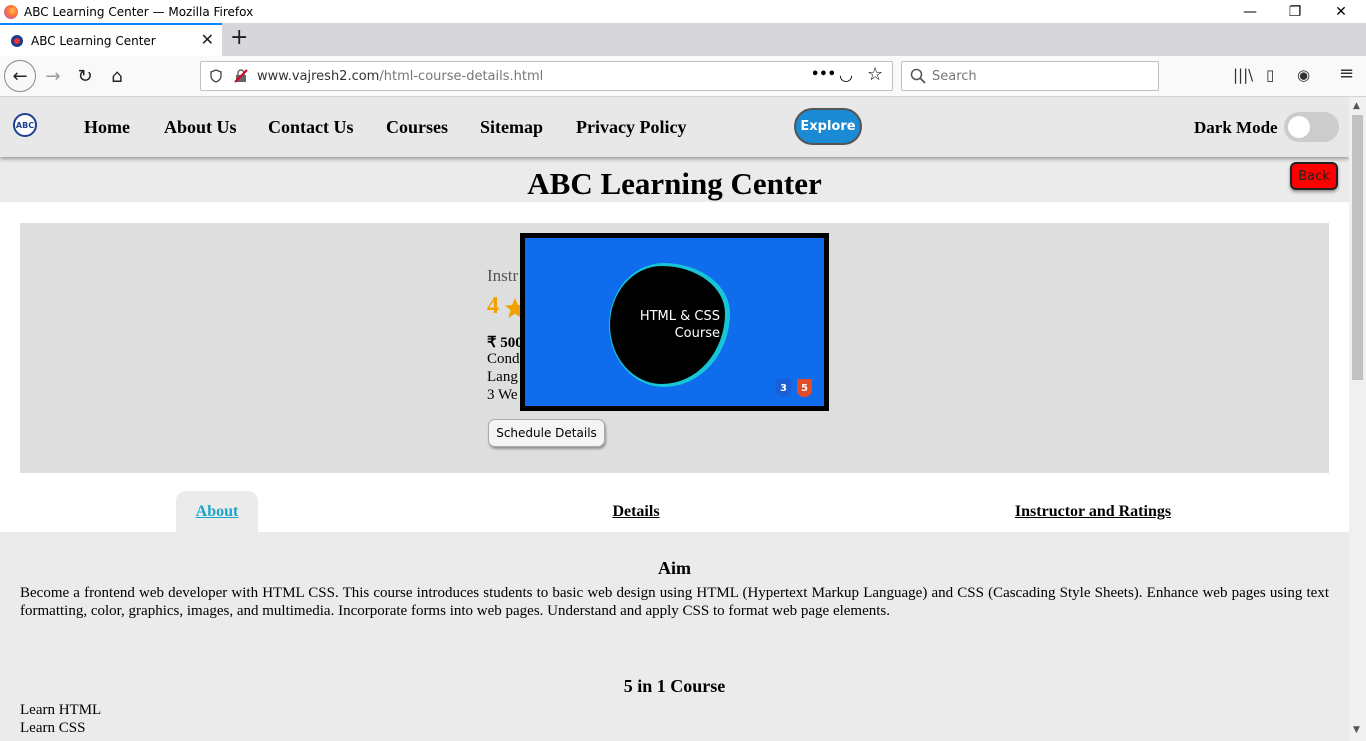 This screenshot has width=1366, height=741. I want to click on url-path: /html-course-details.html, so click(461, 76).